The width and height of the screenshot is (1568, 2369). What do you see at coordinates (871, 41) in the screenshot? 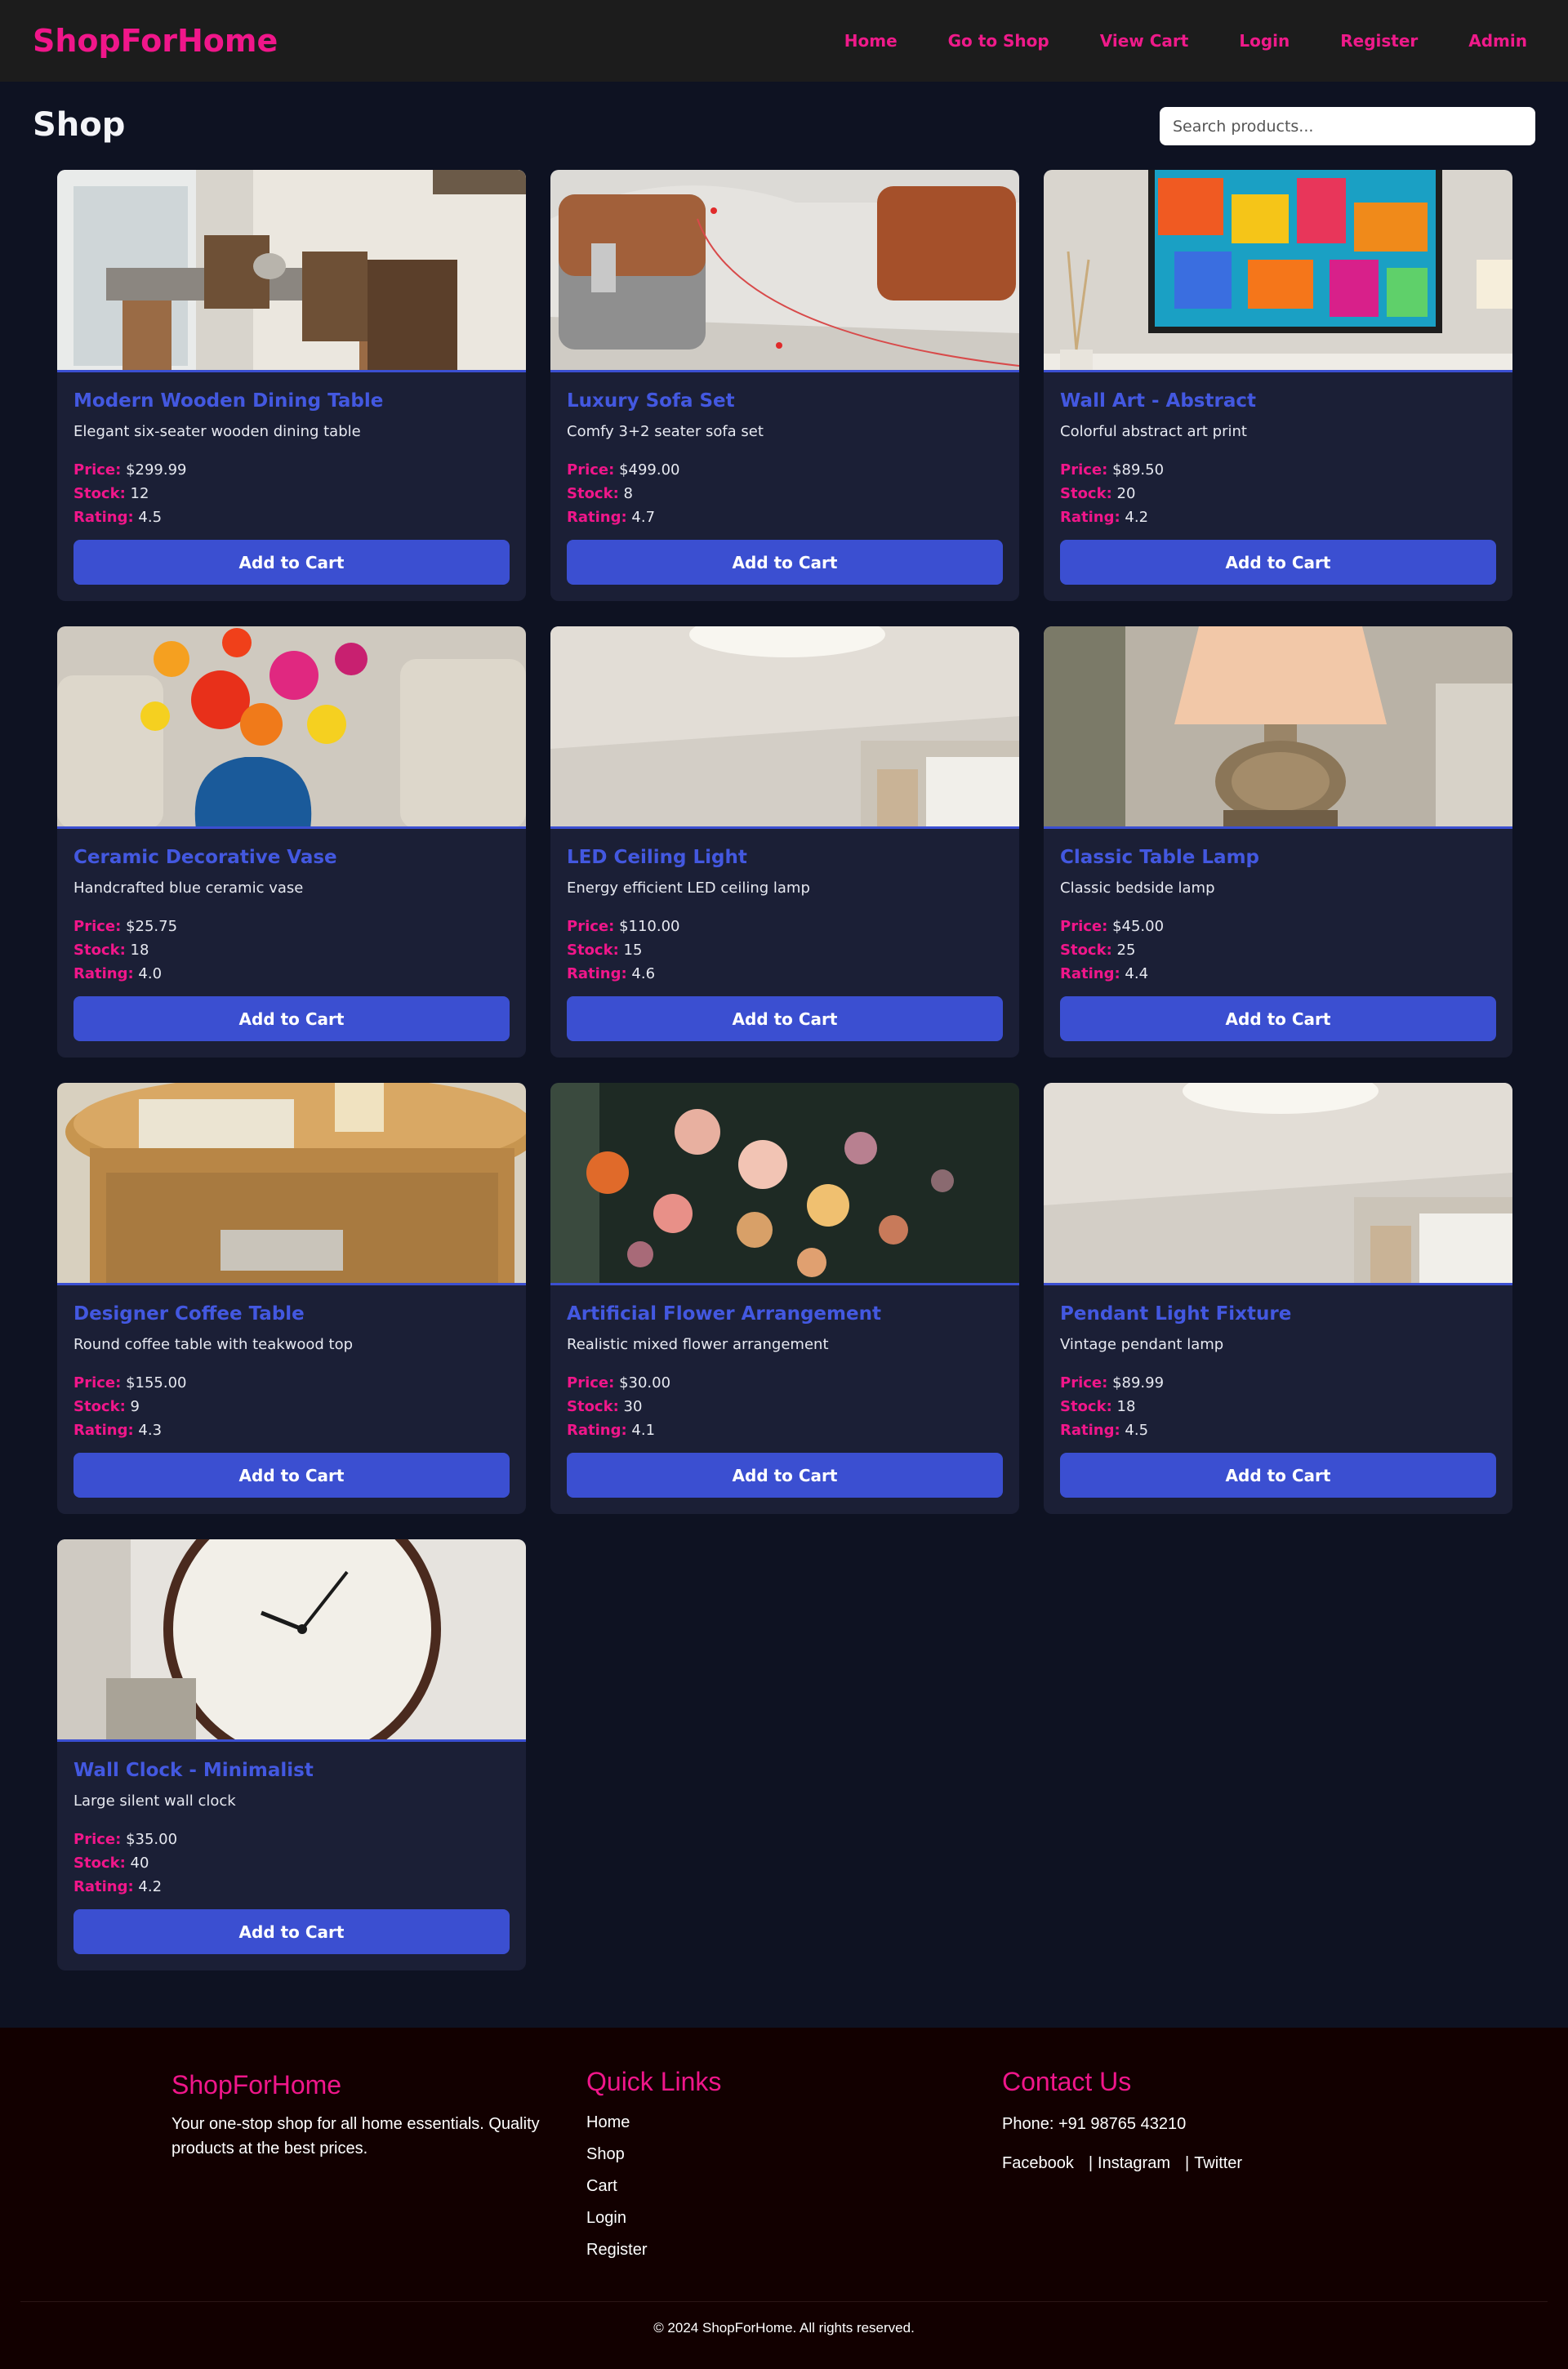
I see `nav-link-home: Home` at bounding box center [871, 41].